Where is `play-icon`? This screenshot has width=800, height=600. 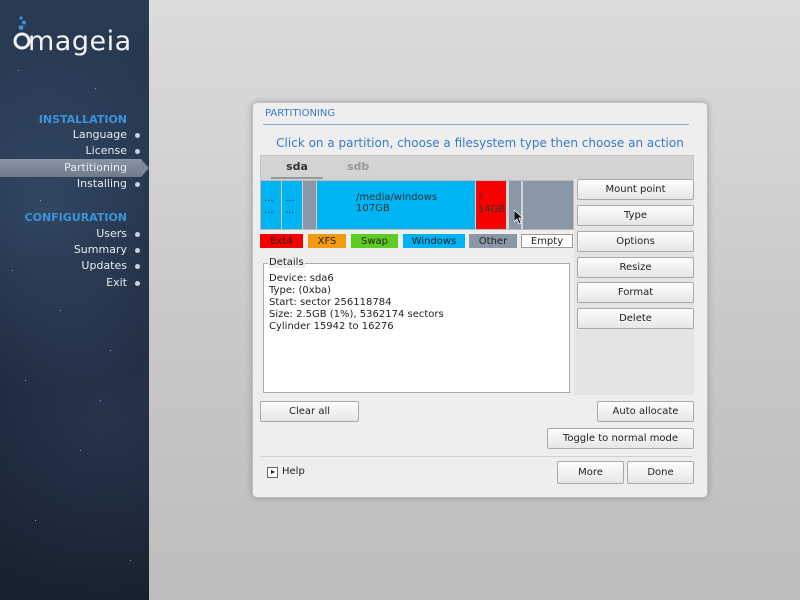
play-icon is located at coordinates (272, 472).